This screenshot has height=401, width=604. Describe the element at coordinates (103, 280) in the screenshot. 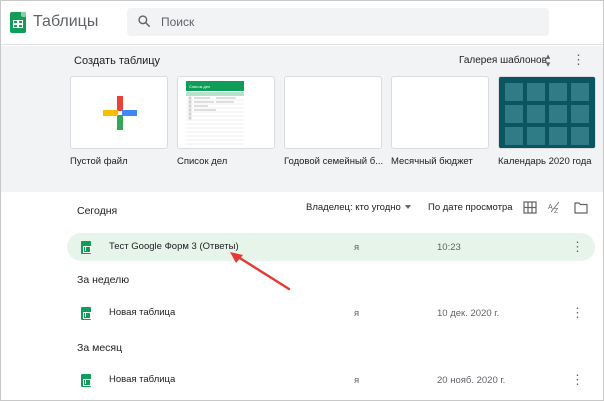

I see `section-week: За неделю` at that location.